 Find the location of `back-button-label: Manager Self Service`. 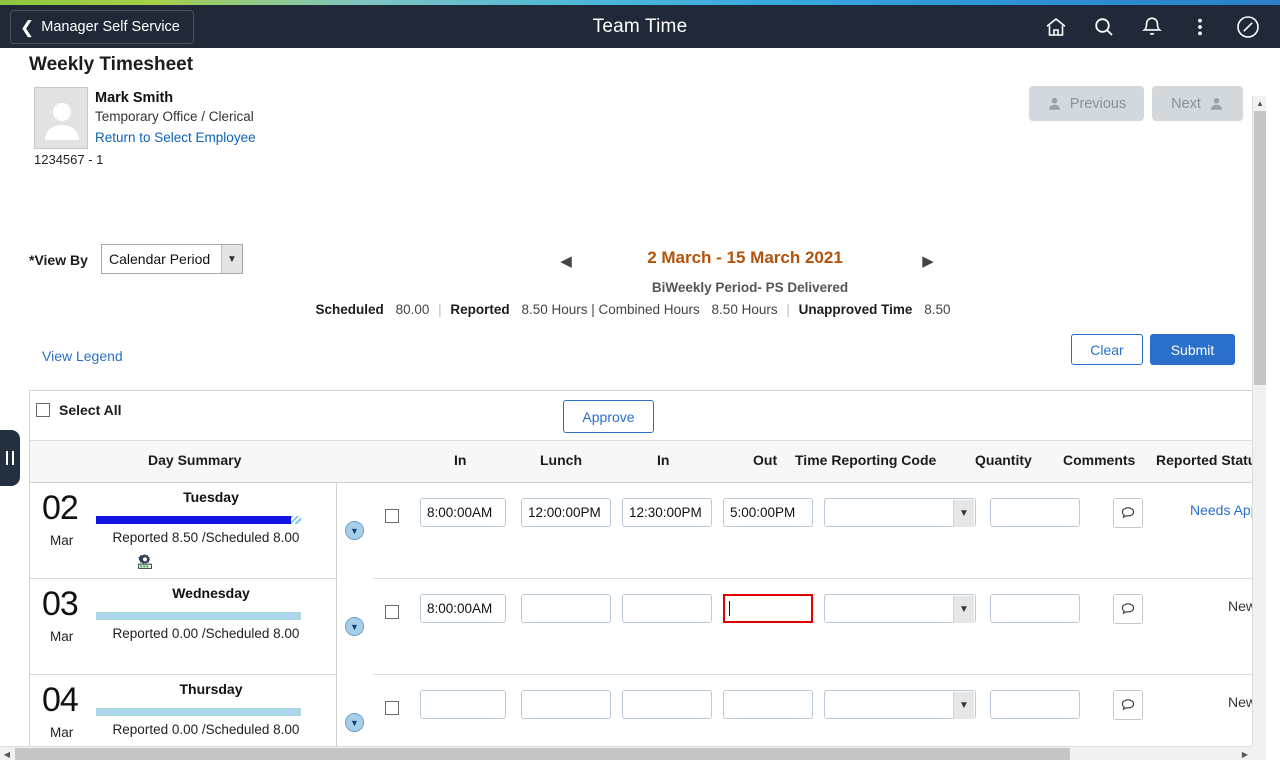

back-button-label: Manager Self Service is located at coordinates (110, 27).